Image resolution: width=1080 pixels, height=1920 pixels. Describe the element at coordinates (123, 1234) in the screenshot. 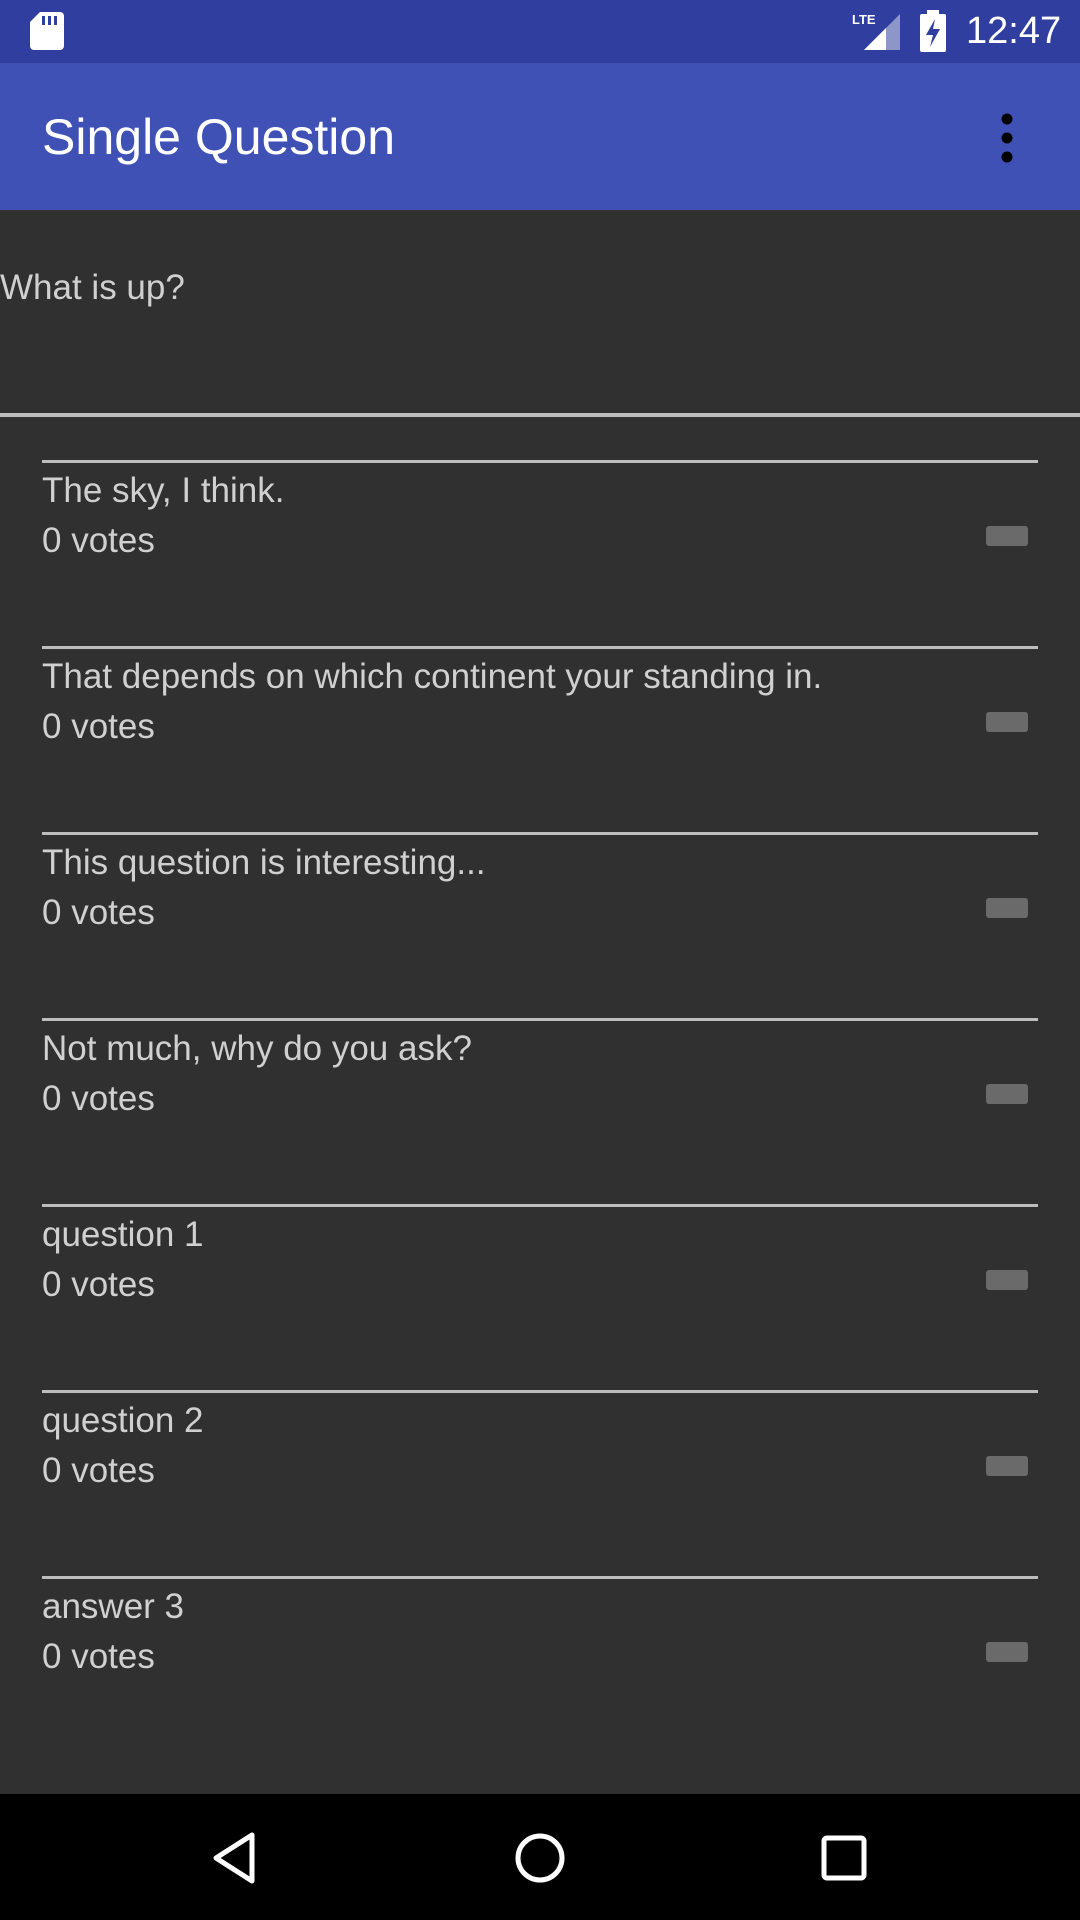

I see `answer-text: question 1` at that location.